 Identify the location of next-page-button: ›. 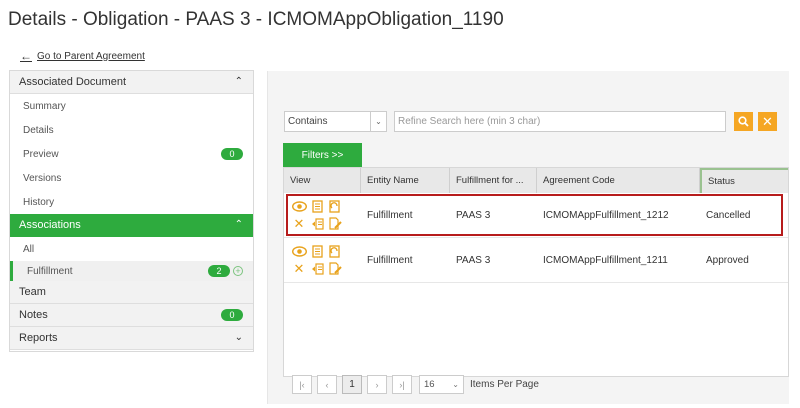
(377, 384).